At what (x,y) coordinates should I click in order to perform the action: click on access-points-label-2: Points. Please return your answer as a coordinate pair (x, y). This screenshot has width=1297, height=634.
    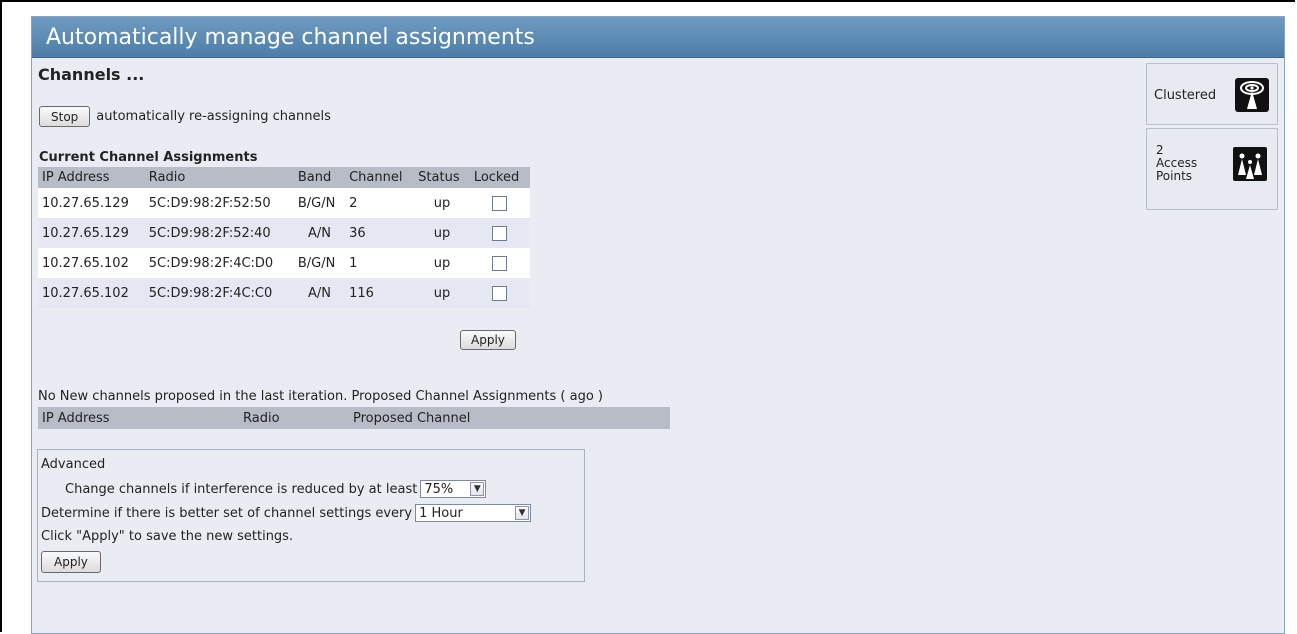
    Looking at the image, I should click on (1174, 176).